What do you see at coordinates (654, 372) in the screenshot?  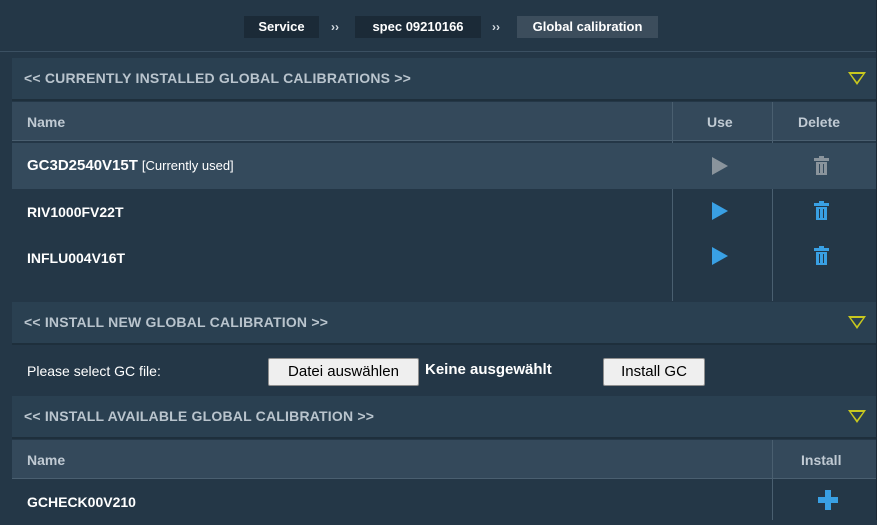 I see `install-gc-button: Install GC` at bounding box center [654, 372].